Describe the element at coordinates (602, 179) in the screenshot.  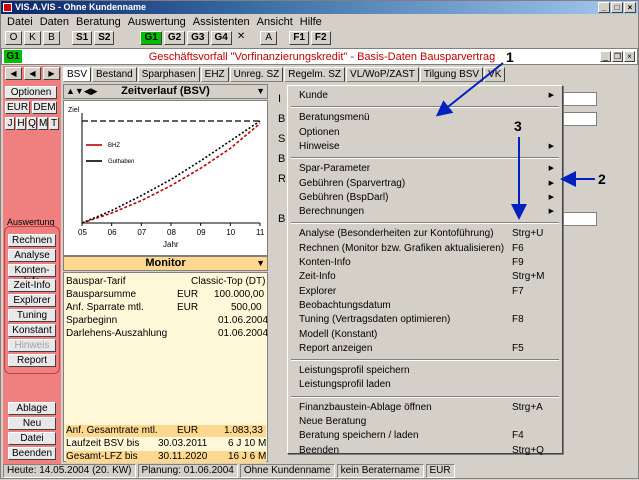
I see `annotation-label-2: 2` at that location.